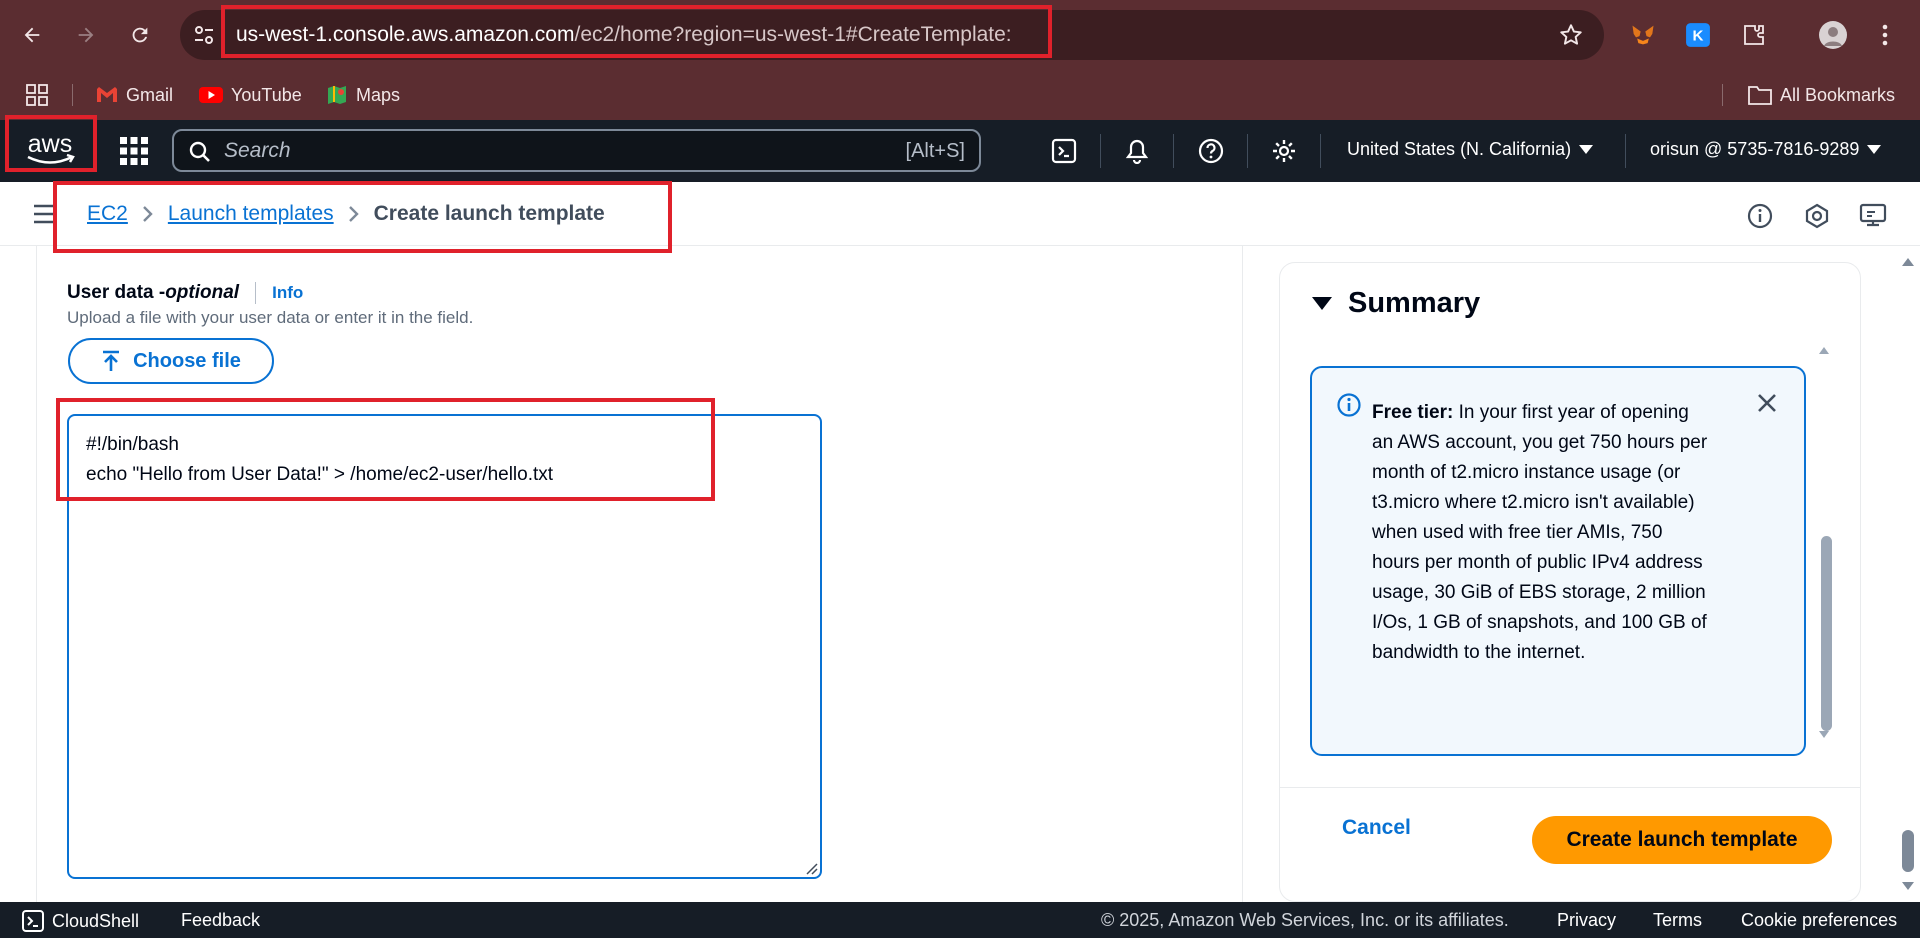 This screenshot has height=938, width=1920. What do you see at coordinates (220, 920) in the screenshot?
I see `feedback-link: Feedback` at bounding box center [220, 920].